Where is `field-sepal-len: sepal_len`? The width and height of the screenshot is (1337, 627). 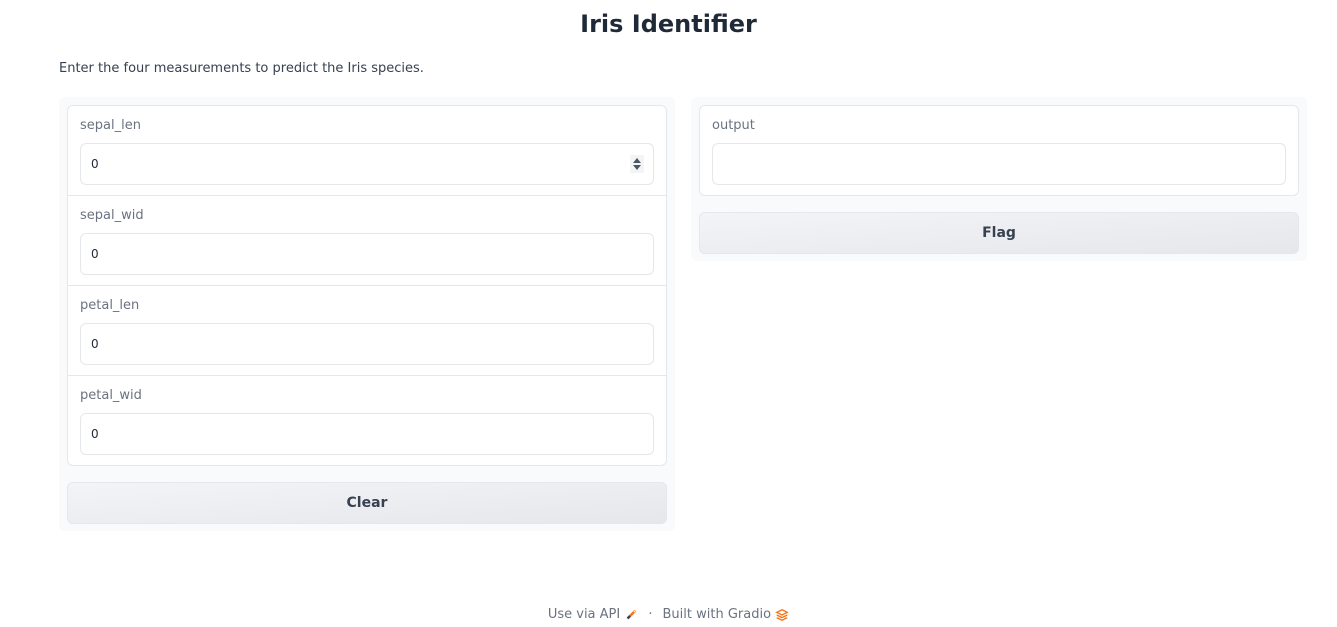 field-sepal-len: sepal_len is located at coordinates (367, 151).